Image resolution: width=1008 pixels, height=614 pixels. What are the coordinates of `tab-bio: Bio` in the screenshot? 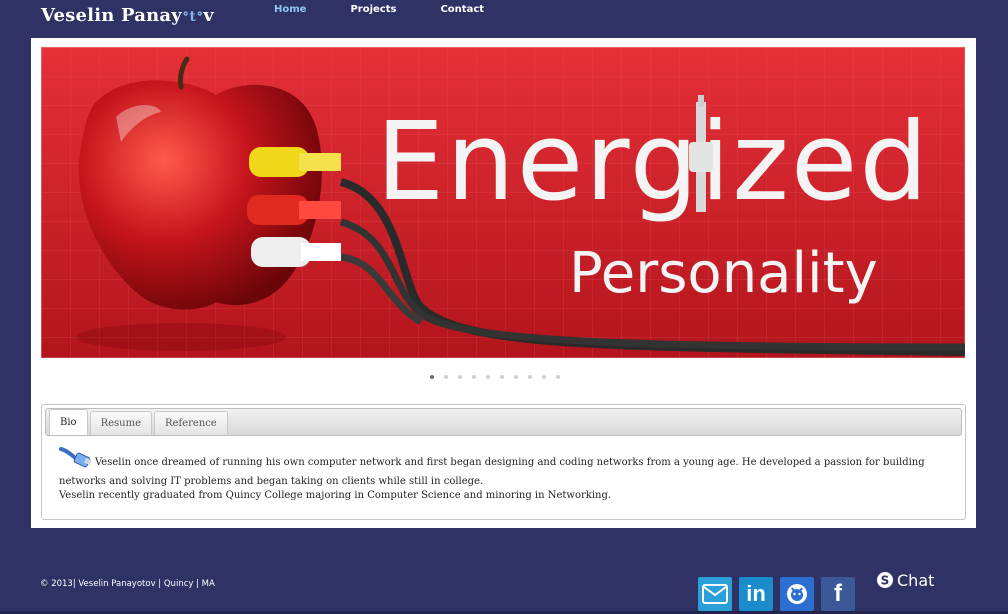 It's located at (68, 422).